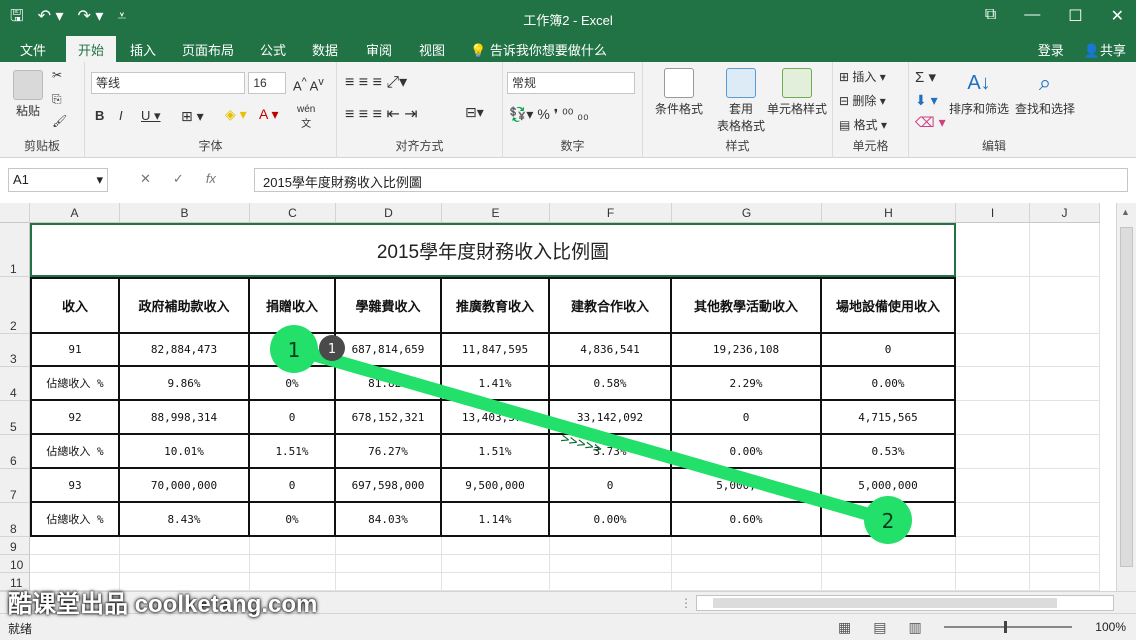 This screenshot has height=640, width=1136. Describe the element at coordinates (58, 180) in the screenshot. I see `name-box: A1 ▾` at that location.